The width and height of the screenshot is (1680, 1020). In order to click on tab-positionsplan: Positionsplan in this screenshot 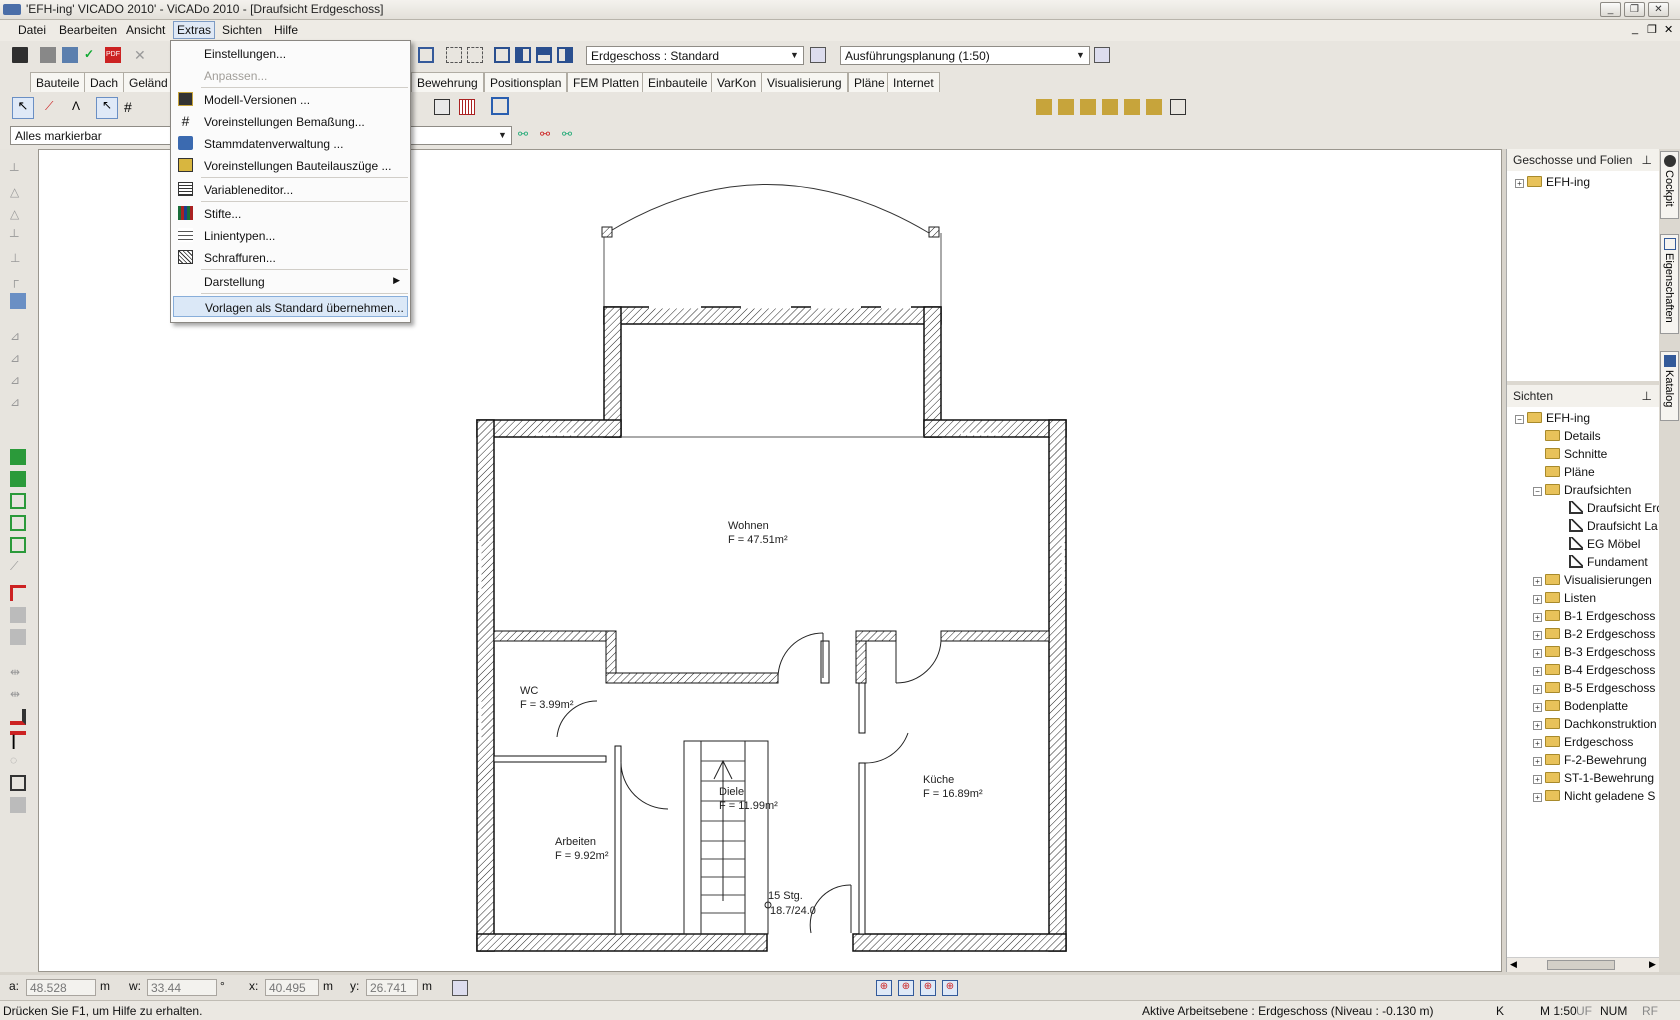, I will do `click(526, 82)`.